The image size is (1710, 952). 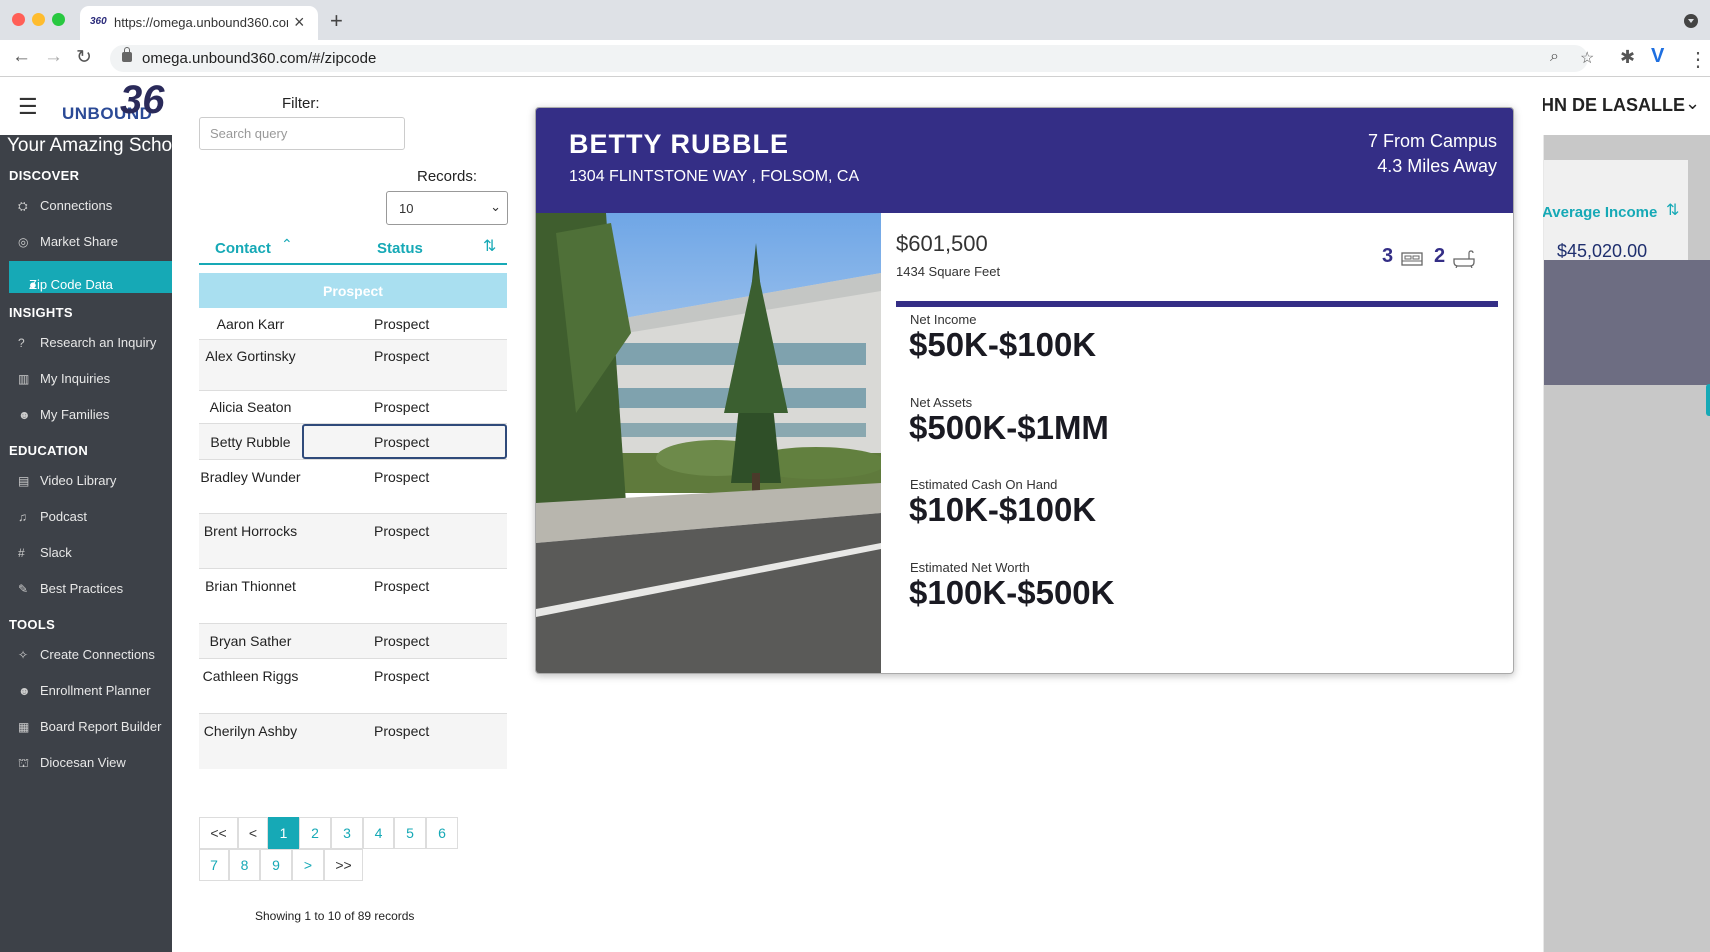 I want to click on pagination-page-2: 2, so click(x=315, y=833).